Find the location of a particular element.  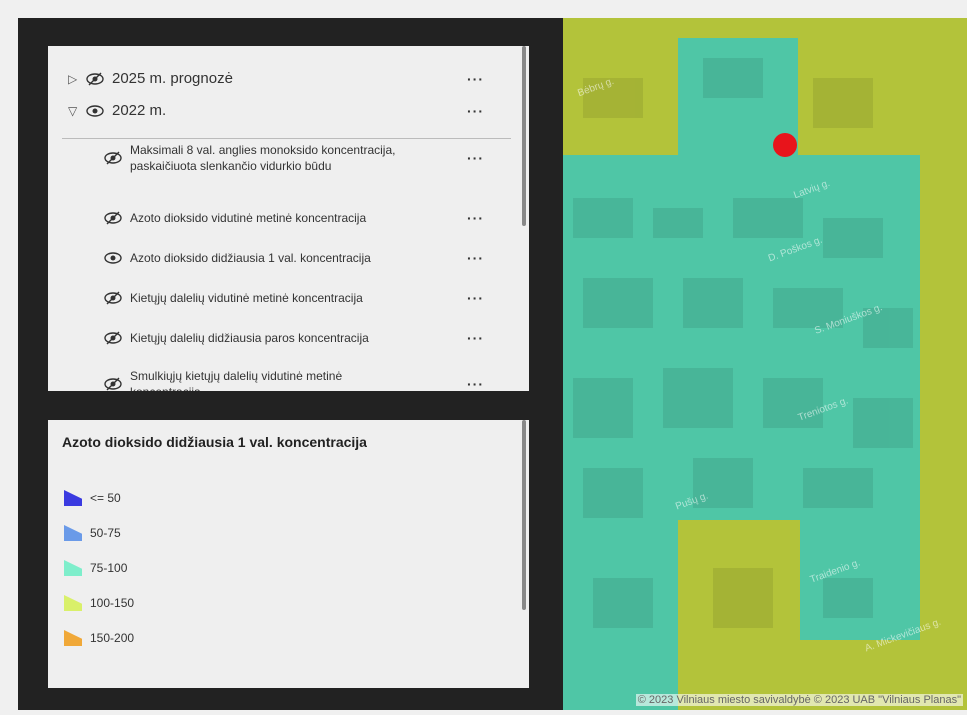

layer-label: 2025 m. prognozė is located at coordinates (172, 78).